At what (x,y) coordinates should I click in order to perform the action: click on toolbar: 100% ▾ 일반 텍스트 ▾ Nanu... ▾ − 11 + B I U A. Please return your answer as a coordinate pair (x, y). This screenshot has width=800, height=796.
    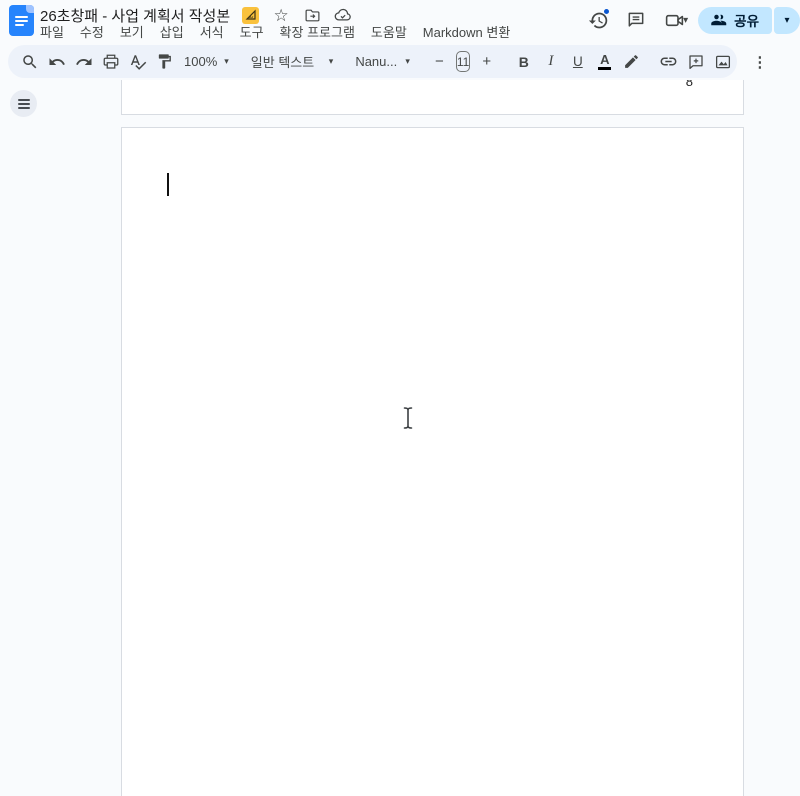
    Looking at the image, I should click on (387, 61).